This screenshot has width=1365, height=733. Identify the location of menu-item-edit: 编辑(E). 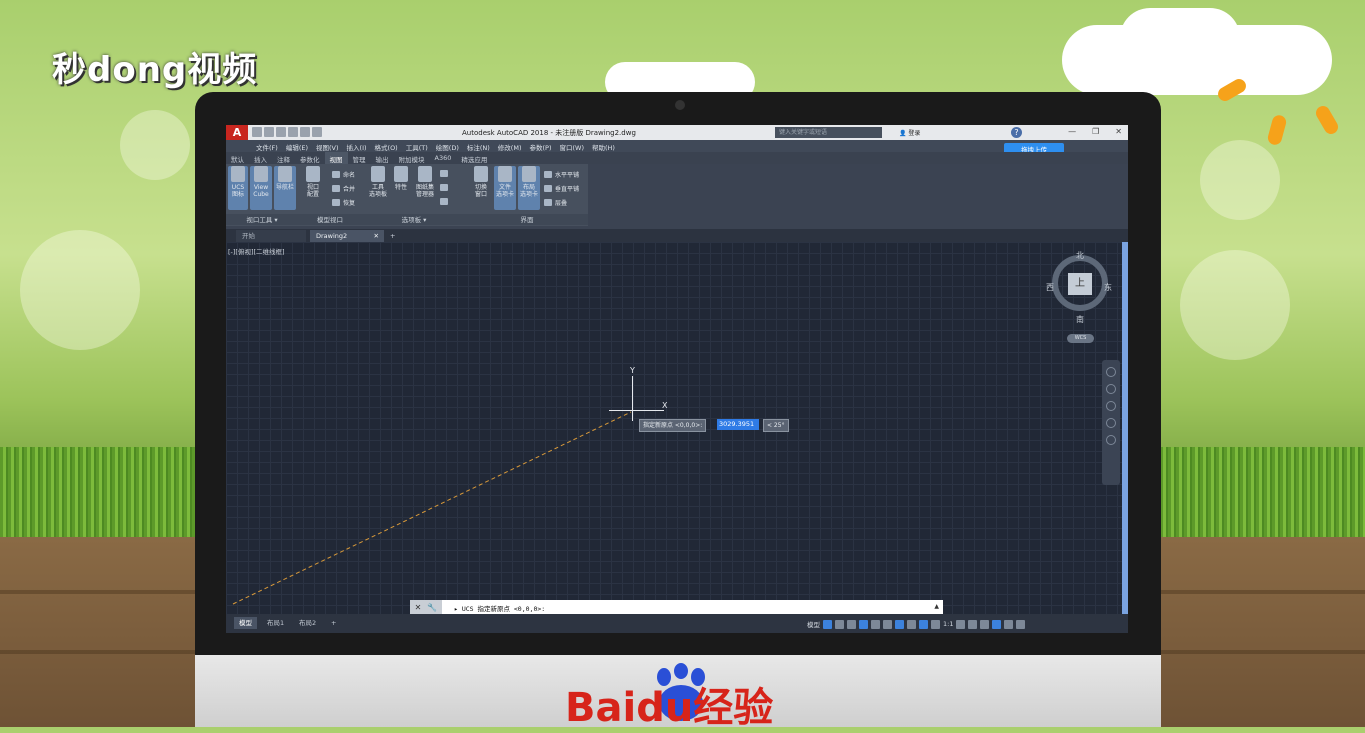
(301, 146).